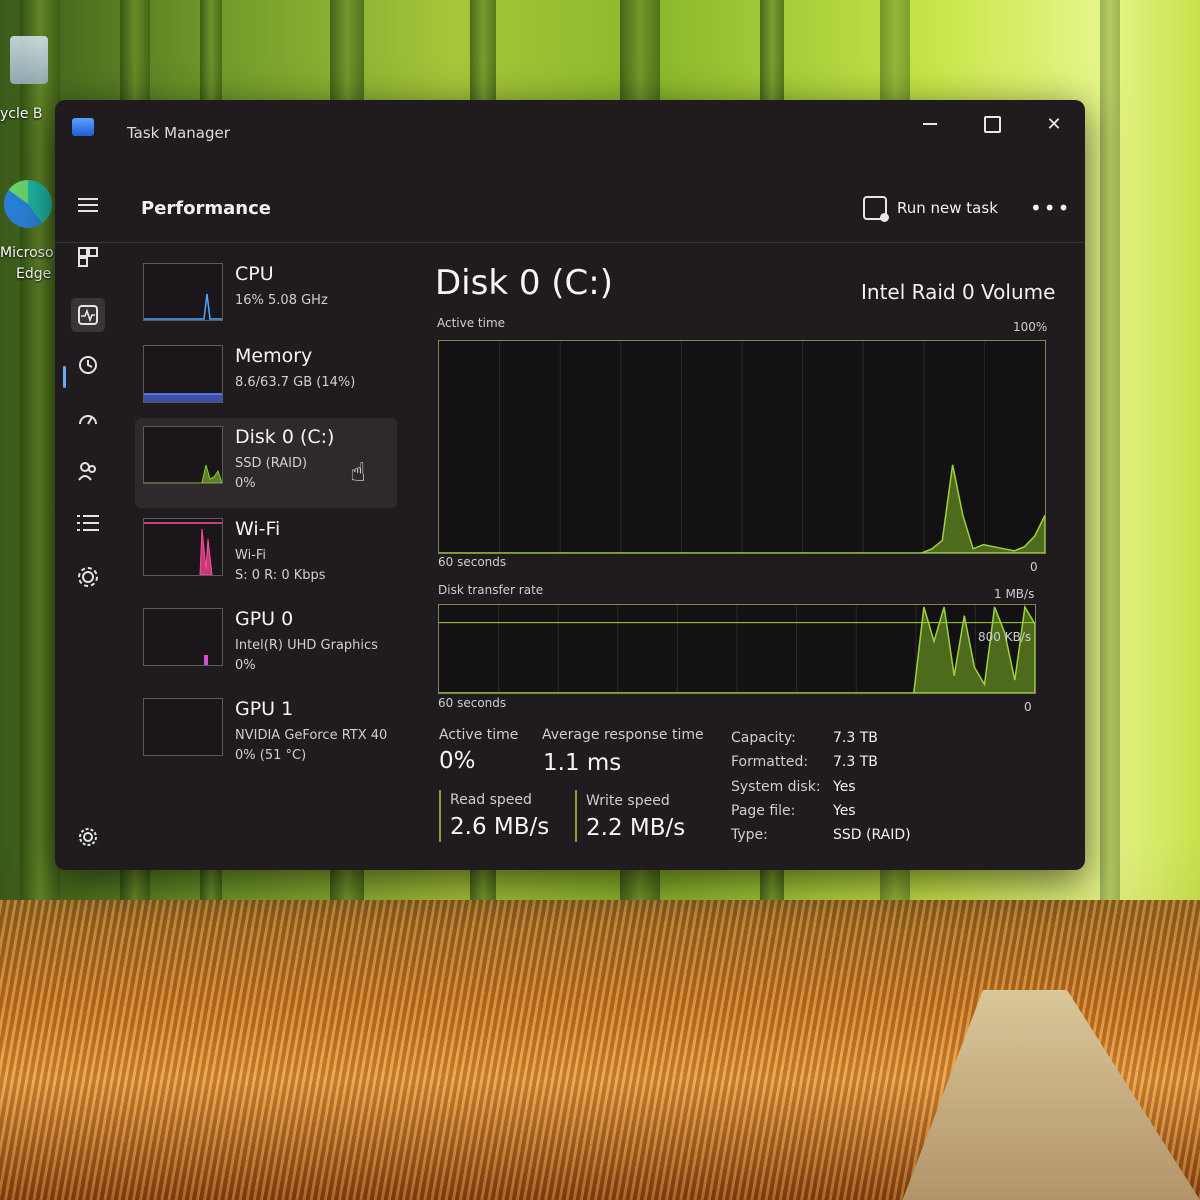 This screenshot has width=1200, height=1200. I want to click on device-sub: SSD (RAID), so click(271, 463).